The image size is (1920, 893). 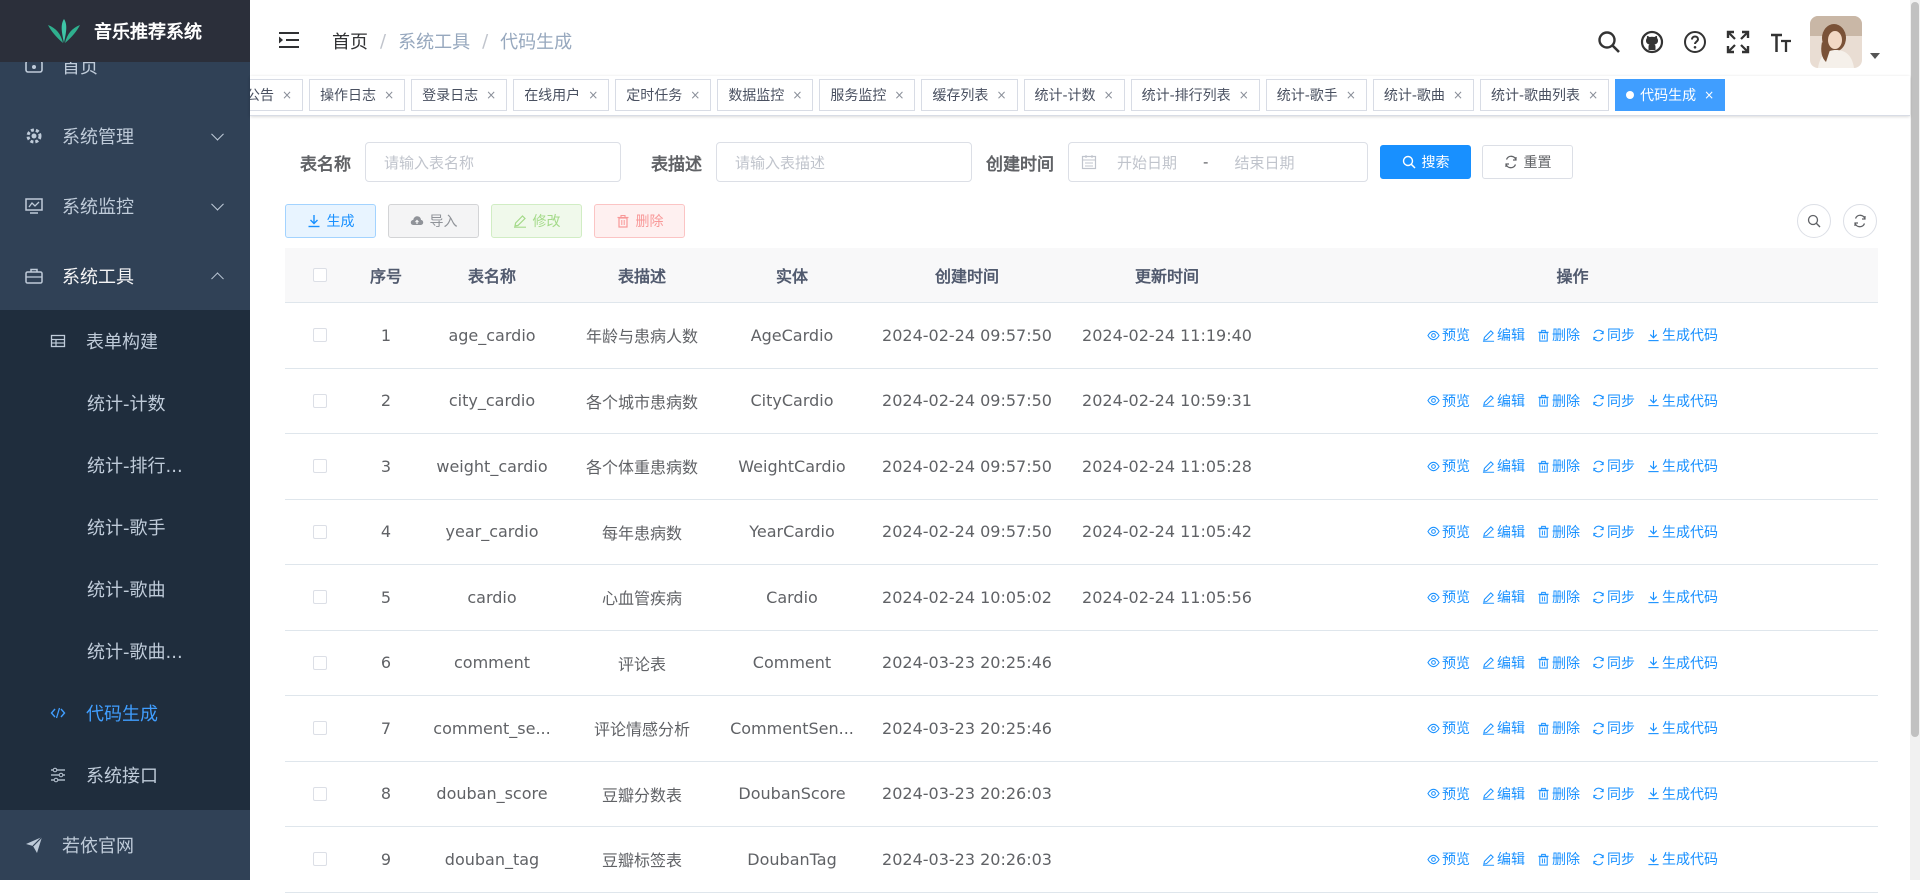 I want to click on breadcrumb-home: 首页, so click(x=350, y=41).